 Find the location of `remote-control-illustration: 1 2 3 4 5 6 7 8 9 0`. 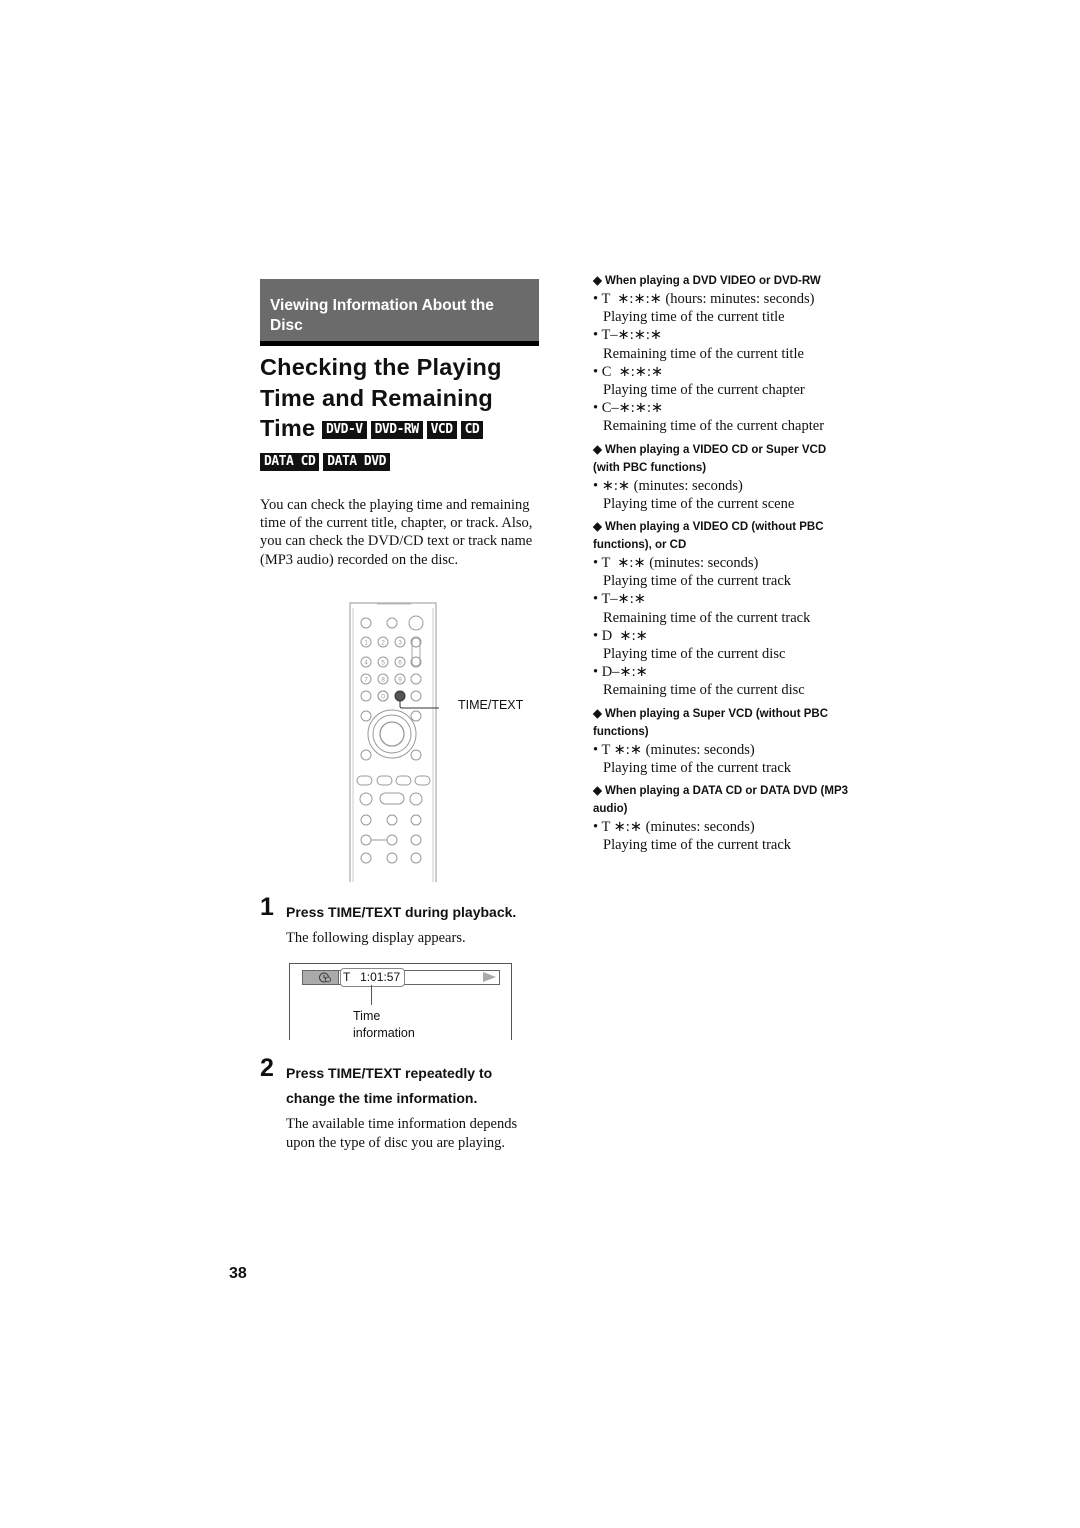

remote-control-illustration: 1 2 3 4 5 6 7 8 9 0 is located at coordinates (394, 742).